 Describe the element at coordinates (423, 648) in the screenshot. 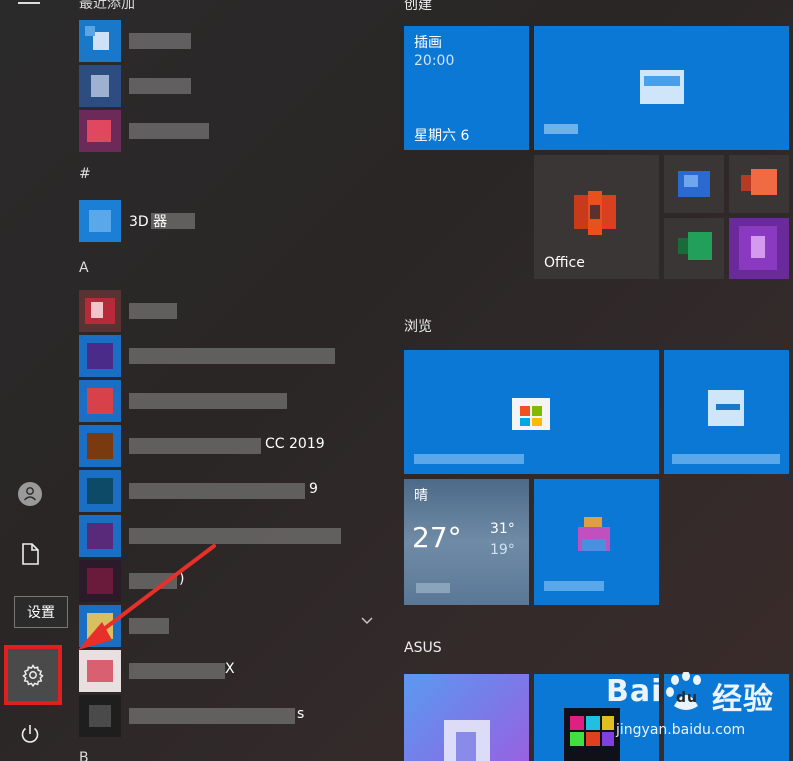

I see `group-title-asus: ASUS` at that location.